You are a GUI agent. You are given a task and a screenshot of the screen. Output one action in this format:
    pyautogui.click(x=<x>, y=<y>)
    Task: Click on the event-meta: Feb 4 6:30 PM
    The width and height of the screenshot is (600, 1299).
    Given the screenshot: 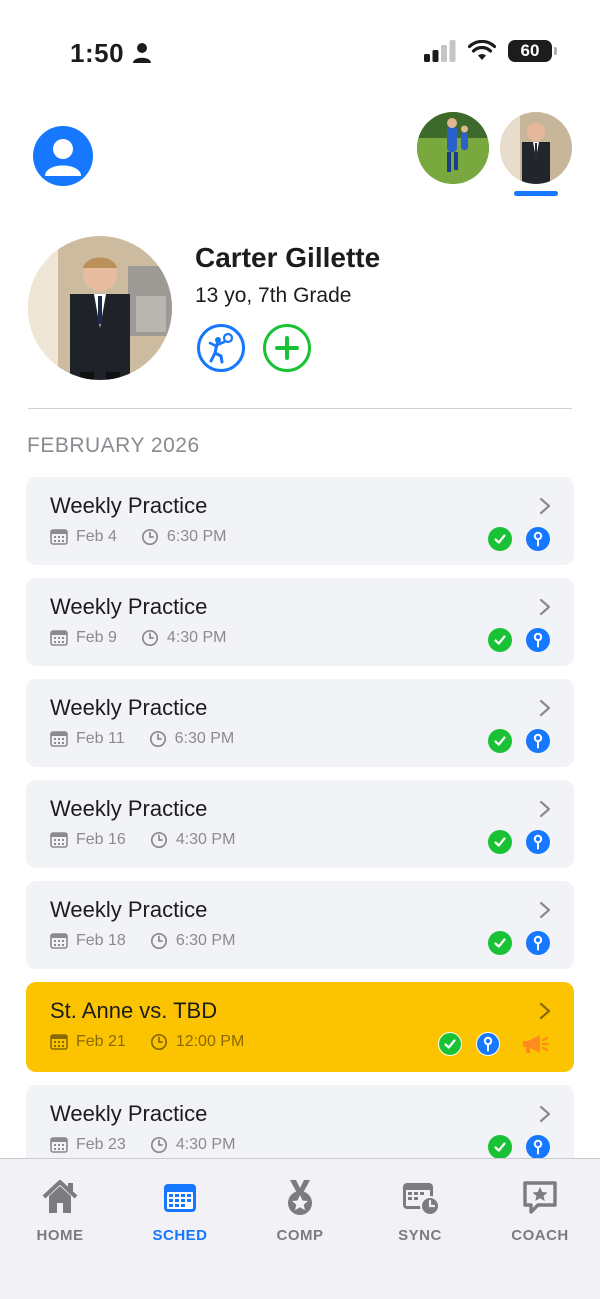 What is the action you would take?
    pyautogui.click(x=150, y=537)
    